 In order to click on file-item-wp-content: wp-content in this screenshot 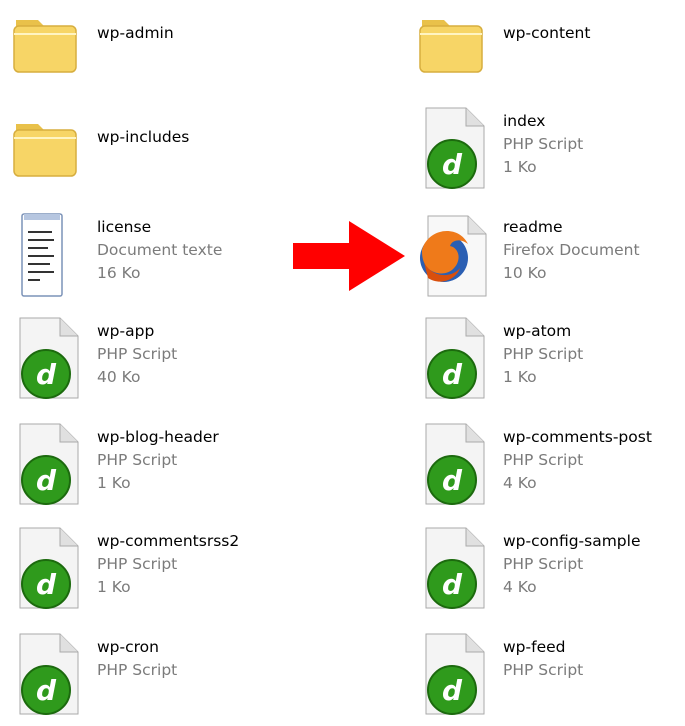, I will do `click(550, 48)`.